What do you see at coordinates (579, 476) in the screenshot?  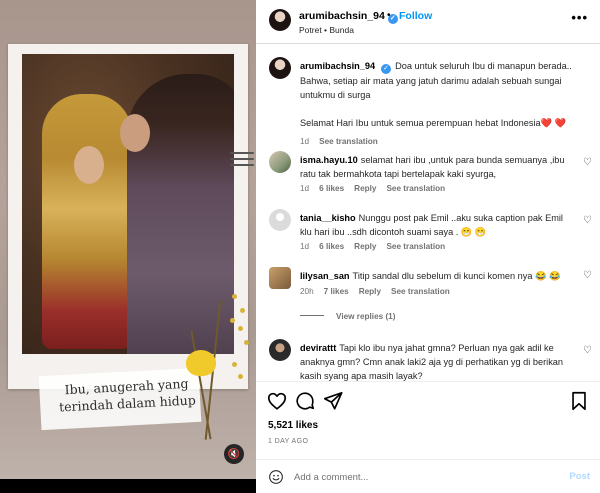 I see `post-comment-button: Post` at bounding box center [579, 476].